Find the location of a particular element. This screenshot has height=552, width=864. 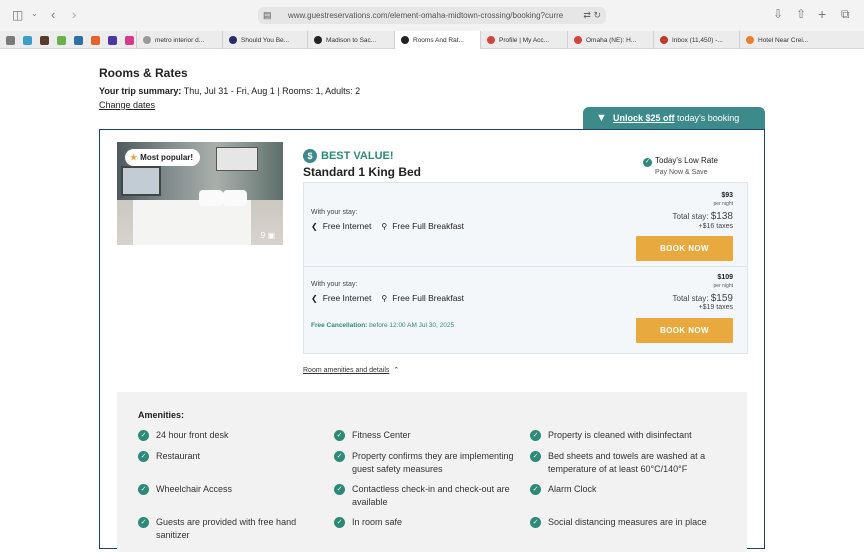

per-night-label: per night is located at coordinates (723, 286).